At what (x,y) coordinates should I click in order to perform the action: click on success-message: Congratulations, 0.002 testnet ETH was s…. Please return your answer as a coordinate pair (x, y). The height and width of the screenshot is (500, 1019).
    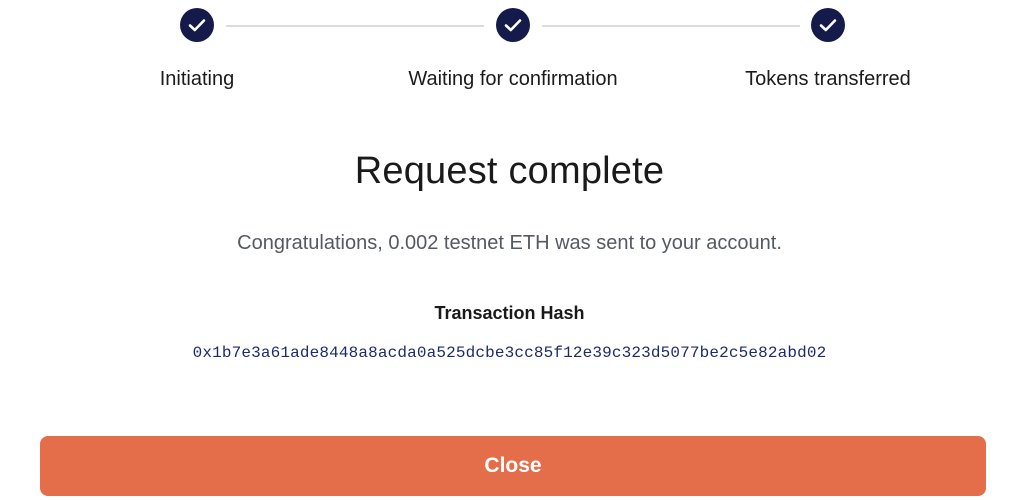
    Looking at the image, I should click on (509, 243).